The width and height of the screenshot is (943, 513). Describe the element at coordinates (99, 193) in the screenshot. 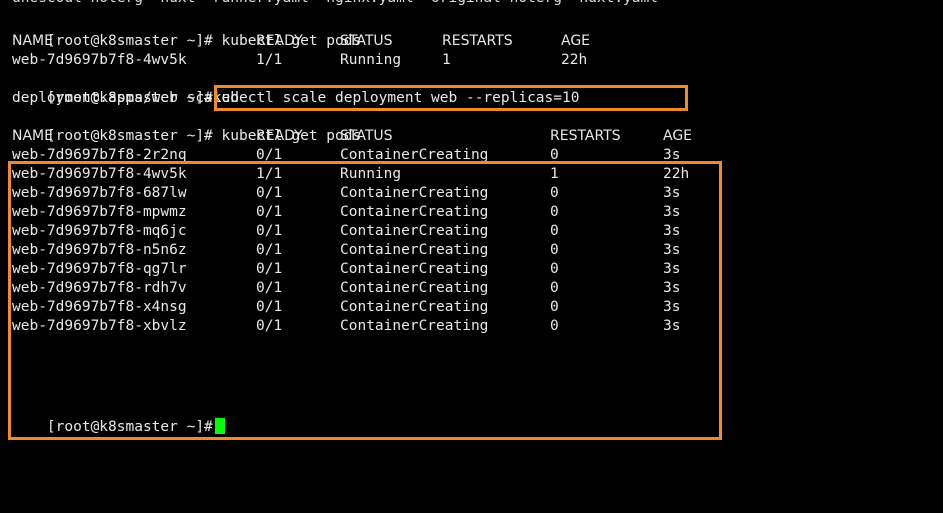

I see `pod-name: web-7d9697b7f8-687lw` at that location.